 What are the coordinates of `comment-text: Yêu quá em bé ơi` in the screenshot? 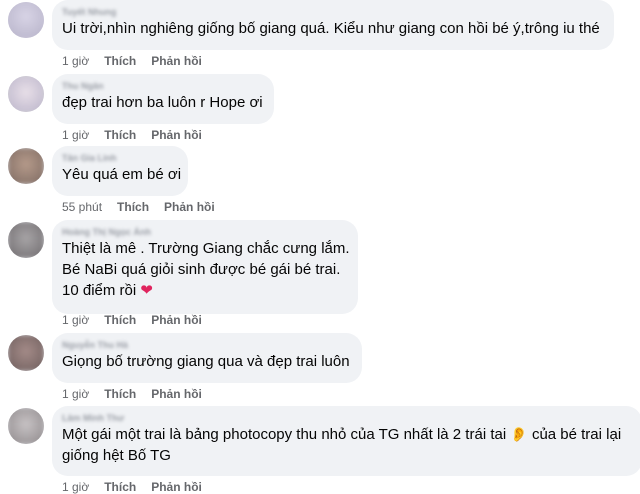 It's located at (122, 174).